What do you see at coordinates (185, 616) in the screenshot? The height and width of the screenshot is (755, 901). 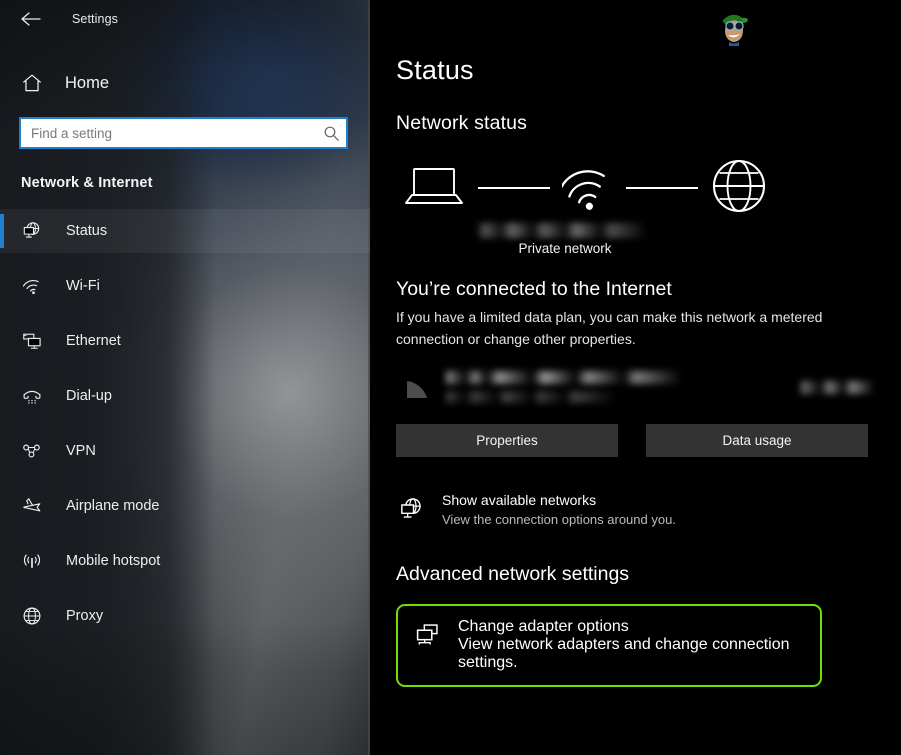 I see `sidebar-item-proxy: Proxy` at bounding box center [185, 616].